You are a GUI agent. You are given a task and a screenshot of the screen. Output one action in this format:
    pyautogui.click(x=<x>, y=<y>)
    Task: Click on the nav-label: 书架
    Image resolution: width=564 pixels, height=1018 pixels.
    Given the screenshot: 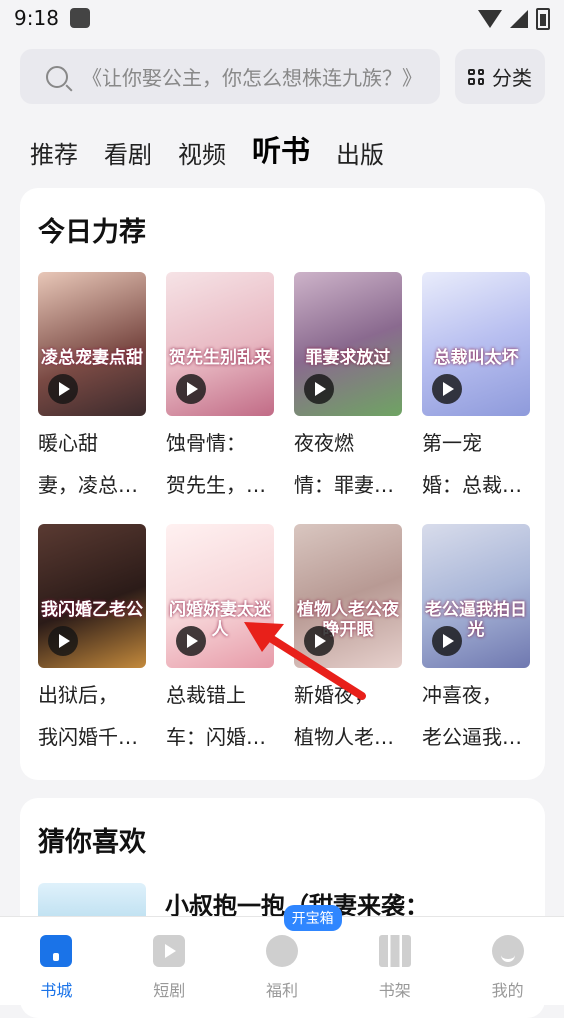 What is the action you would take?
    pyautogui.click(x=394, y=990)
    